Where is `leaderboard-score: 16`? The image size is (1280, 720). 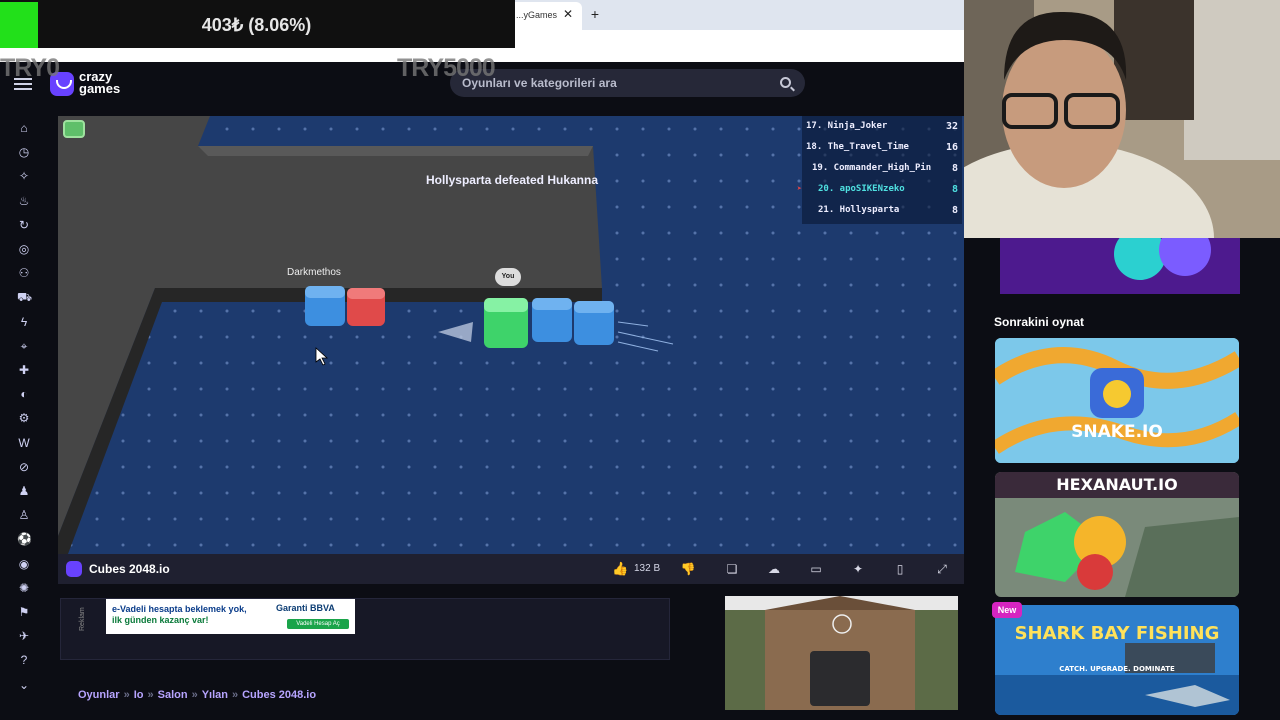 leaderboard-score: 16 is located at coordinates (951, 147).